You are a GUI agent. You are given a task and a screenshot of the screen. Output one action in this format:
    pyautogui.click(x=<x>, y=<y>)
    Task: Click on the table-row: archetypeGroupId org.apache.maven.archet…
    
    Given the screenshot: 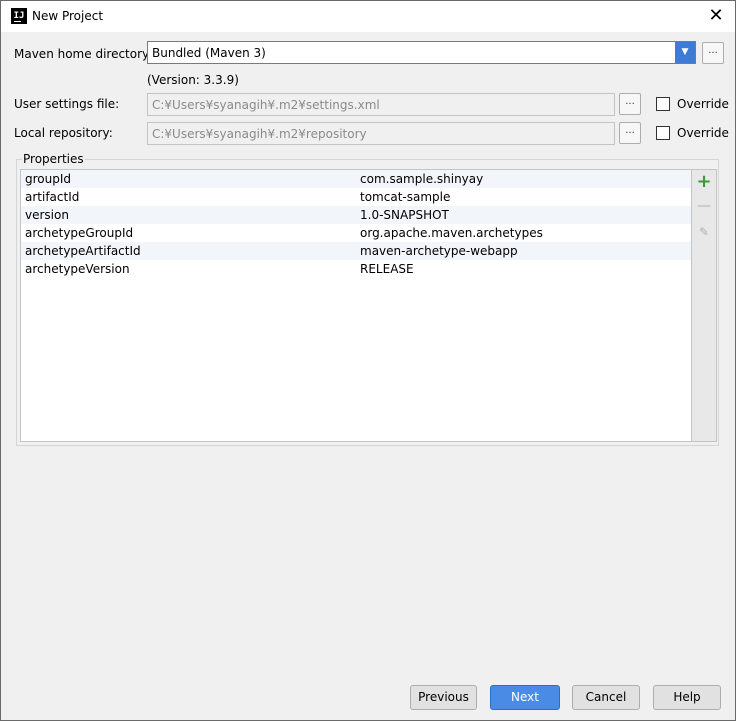 What is the action you would take?
    pyautogui.click(x=356, y=233)
    